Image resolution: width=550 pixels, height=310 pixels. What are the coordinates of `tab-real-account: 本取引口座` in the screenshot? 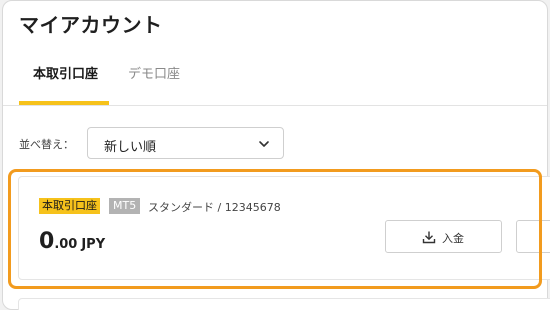 It's located at (65, 72).